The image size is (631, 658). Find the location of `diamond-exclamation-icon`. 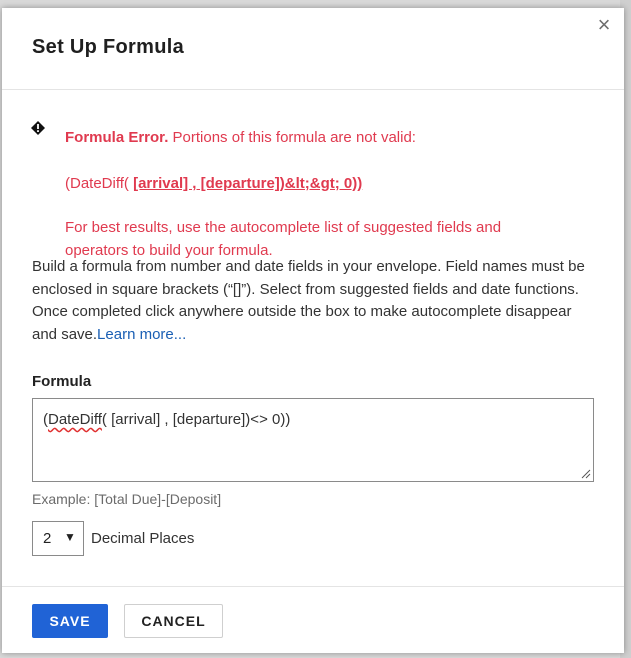

diamond-exclamation-icon is located at coordinates (38, 128).